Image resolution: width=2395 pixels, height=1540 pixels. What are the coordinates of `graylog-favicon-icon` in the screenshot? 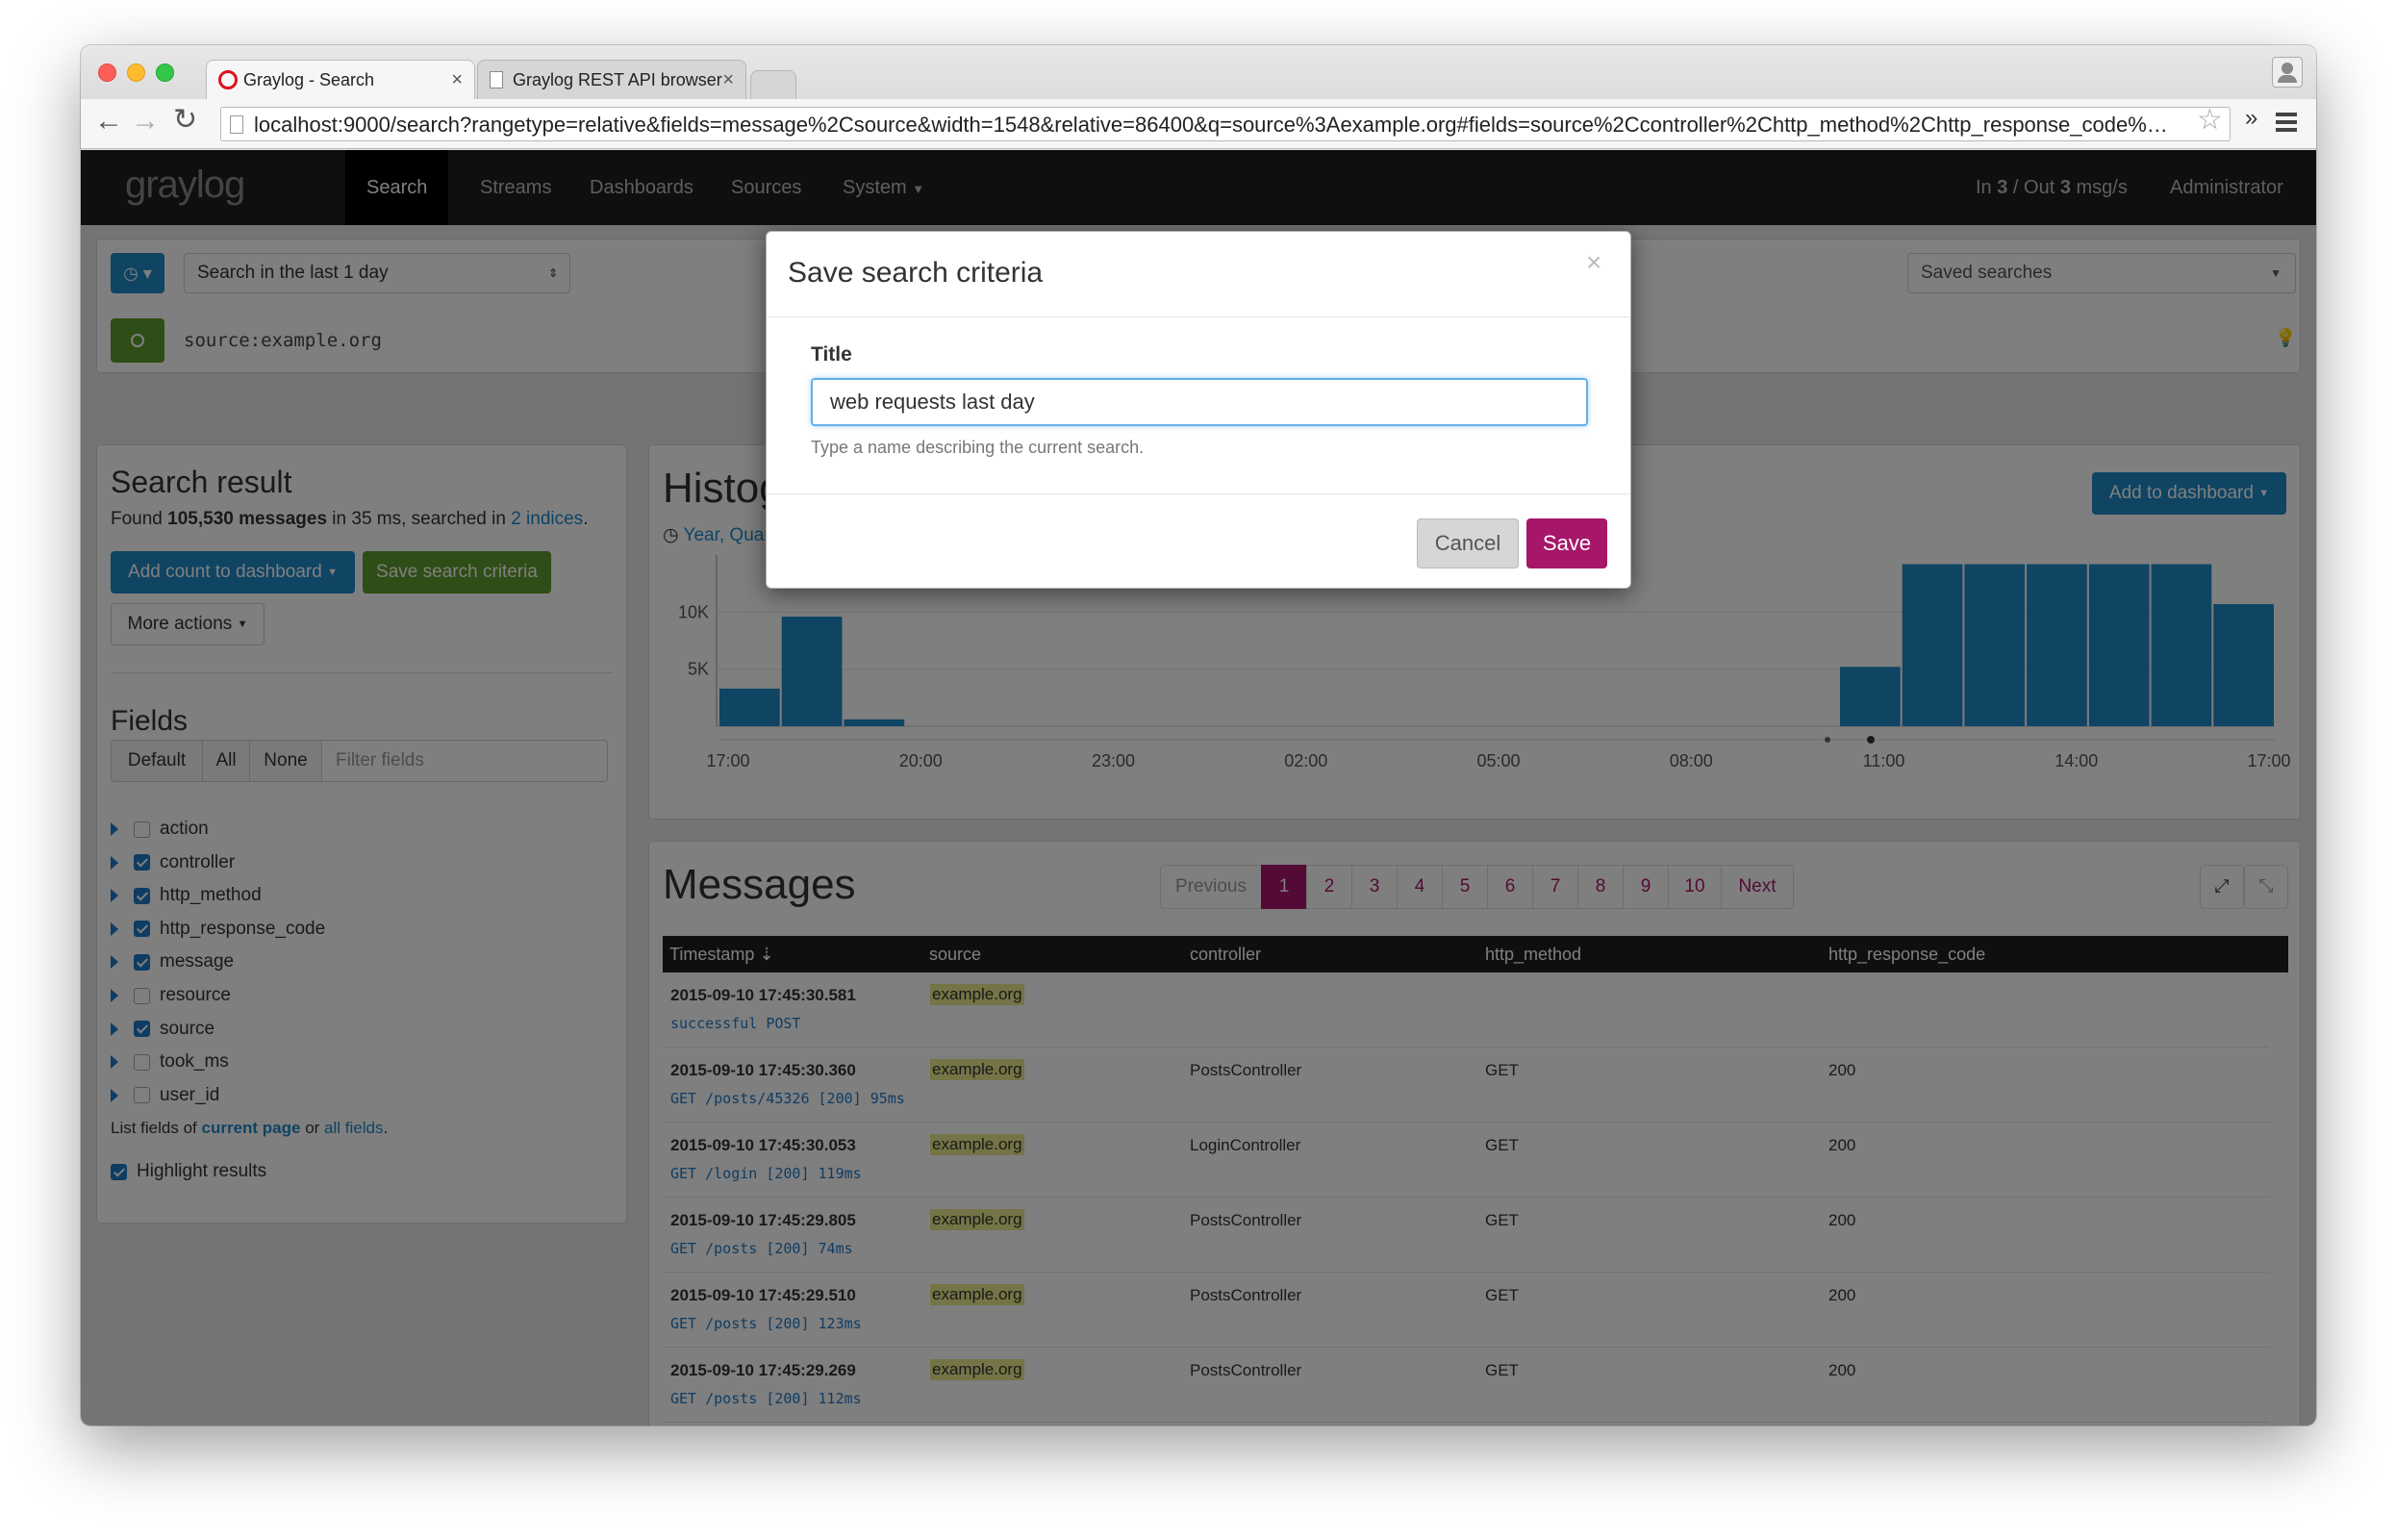 It's located at (228, 79).